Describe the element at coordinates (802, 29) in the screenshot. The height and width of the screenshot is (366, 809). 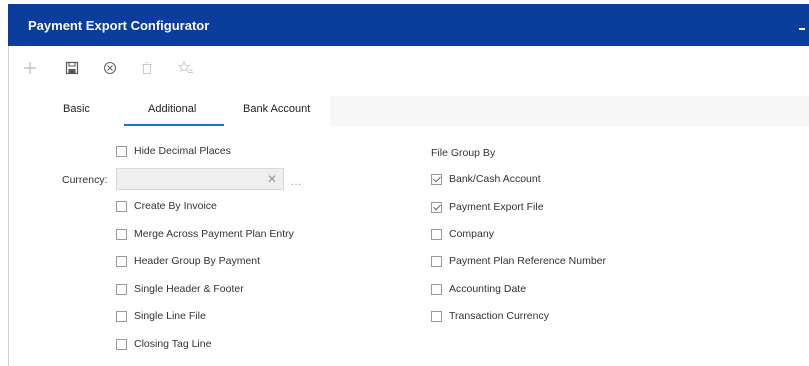
I see `minimize-icon` at that location.